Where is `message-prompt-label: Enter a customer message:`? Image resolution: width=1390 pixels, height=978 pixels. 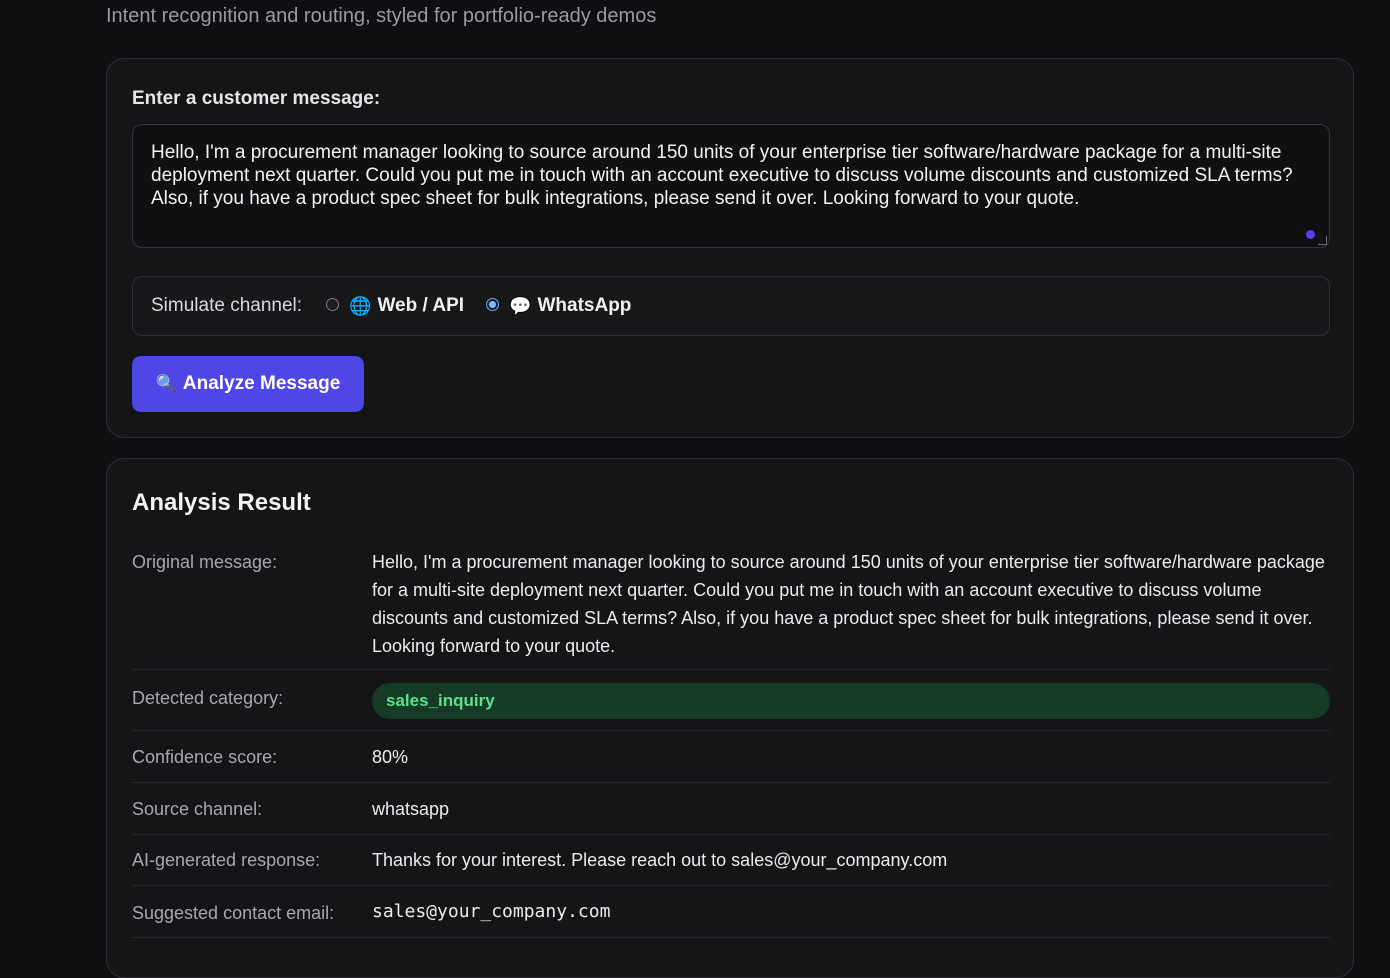
message-prompt-label: Enter a customer message: is located at coordinates (256, 98).